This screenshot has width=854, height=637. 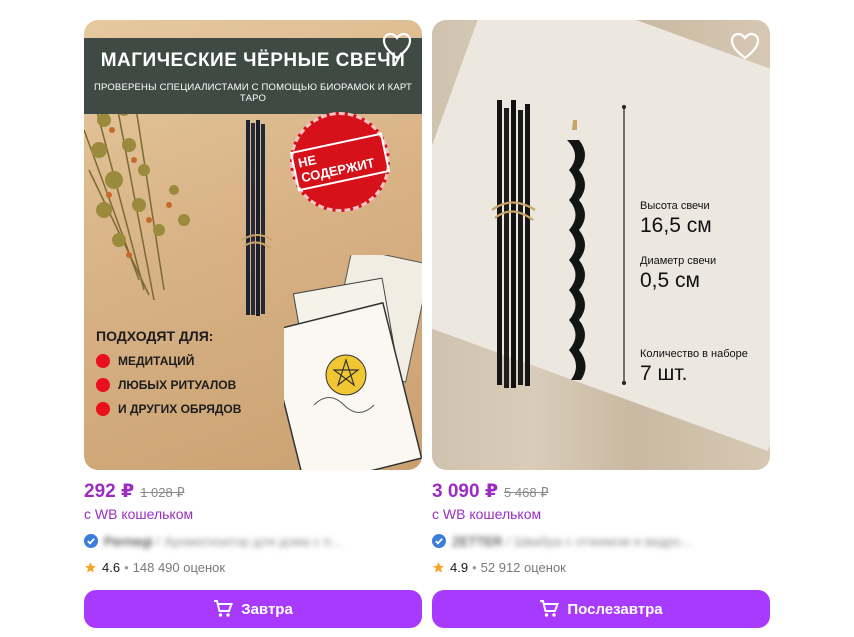 I want to click on fits-item: И ДРУГИХ ОБРЯДОВ, so click(x=168, y=409).